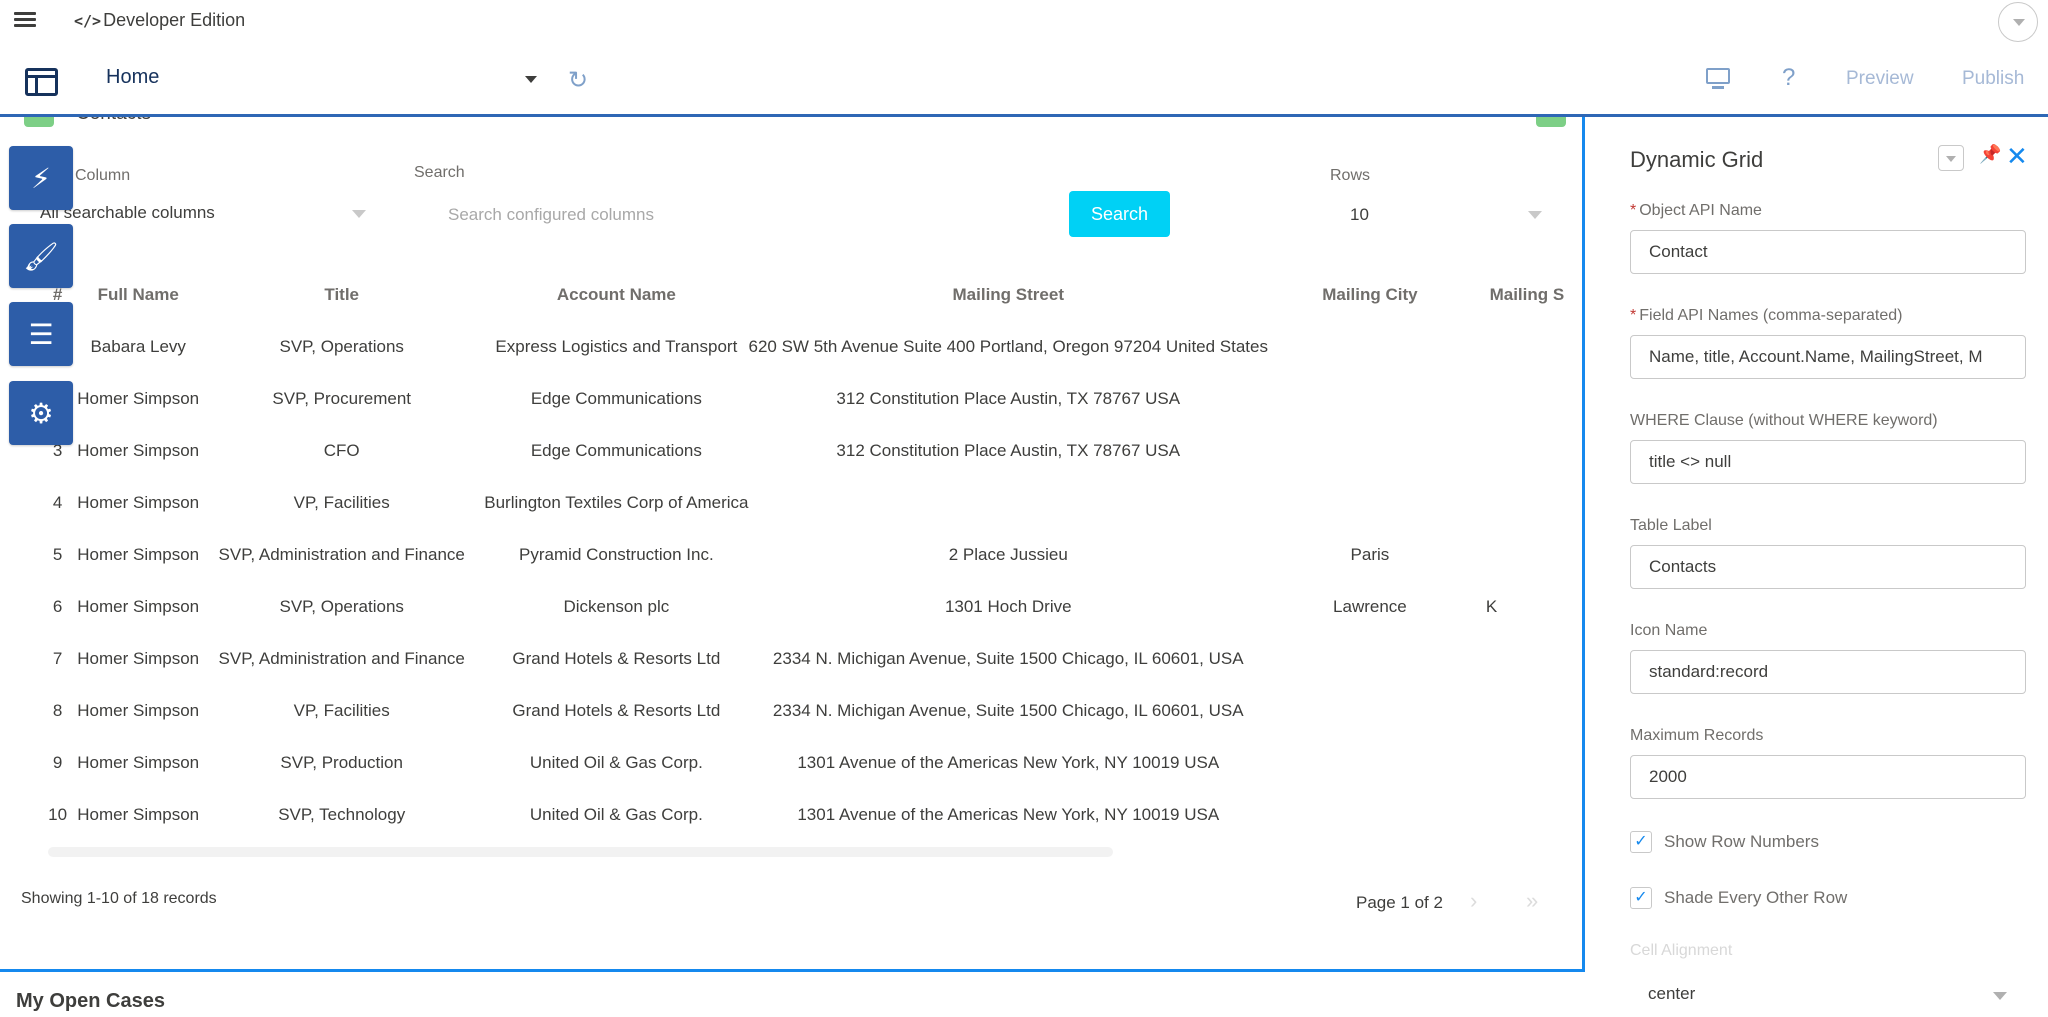 The image size is (2048, 1017). Describe the element at coordinates (616, 554) in the screenshot. I see `cell-account-name: Pyramid Construction Inc.` at that location.